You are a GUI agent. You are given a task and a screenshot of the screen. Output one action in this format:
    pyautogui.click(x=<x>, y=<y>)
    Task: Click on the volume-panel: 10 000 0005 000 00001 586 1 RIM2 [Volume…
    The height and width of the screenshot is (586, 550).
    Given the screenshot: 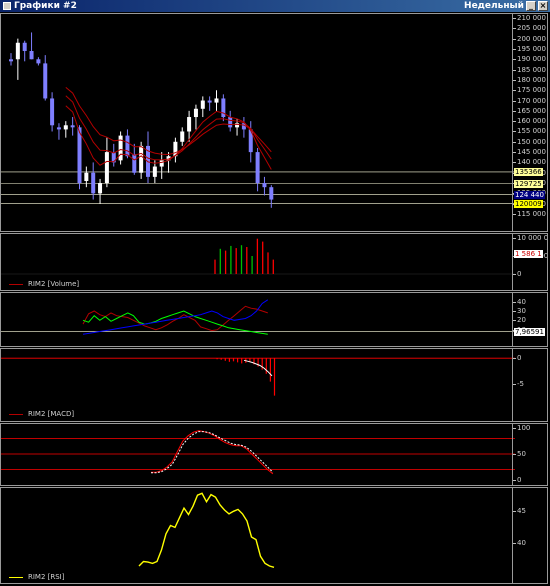 What is the action you would take?
    pyautogui.click(x=274, y=262)
    